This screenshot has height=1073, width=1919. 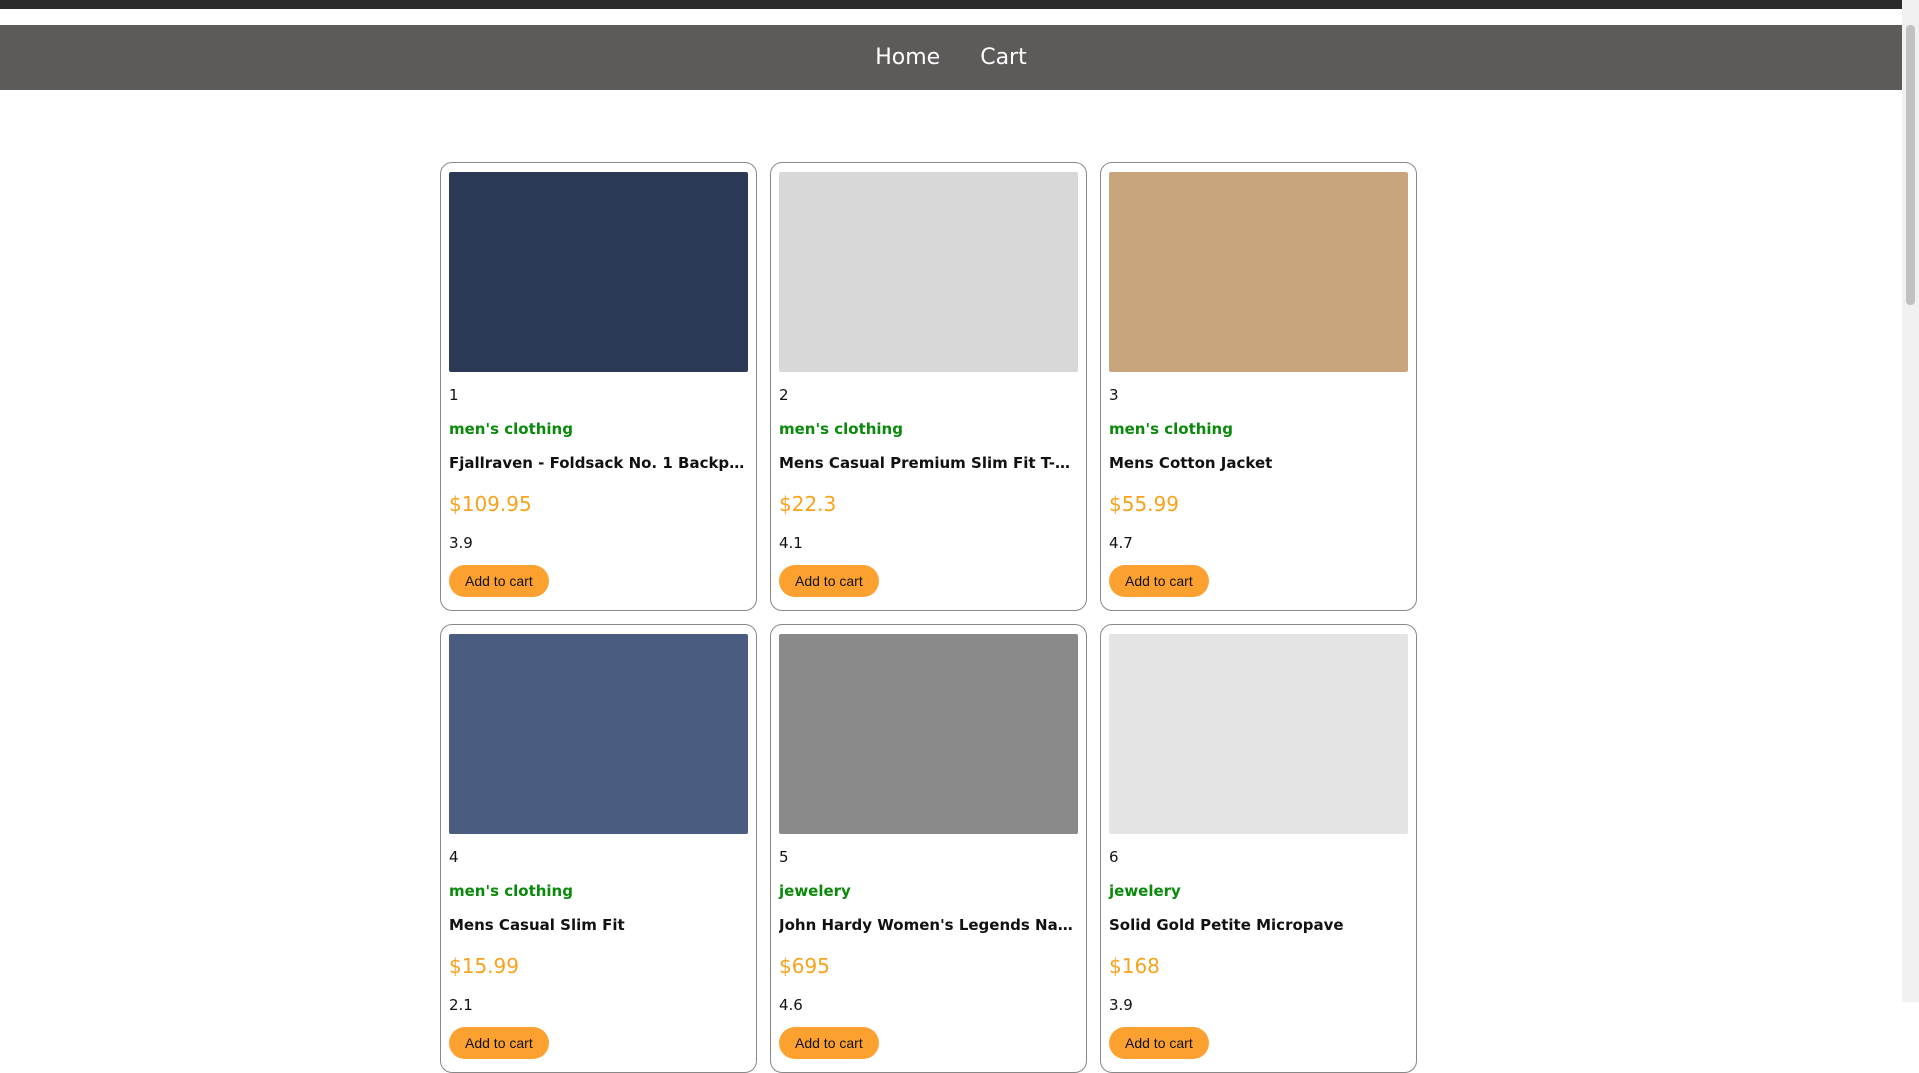 I want to click on product-id: 6, so click(x=1114, y=857).